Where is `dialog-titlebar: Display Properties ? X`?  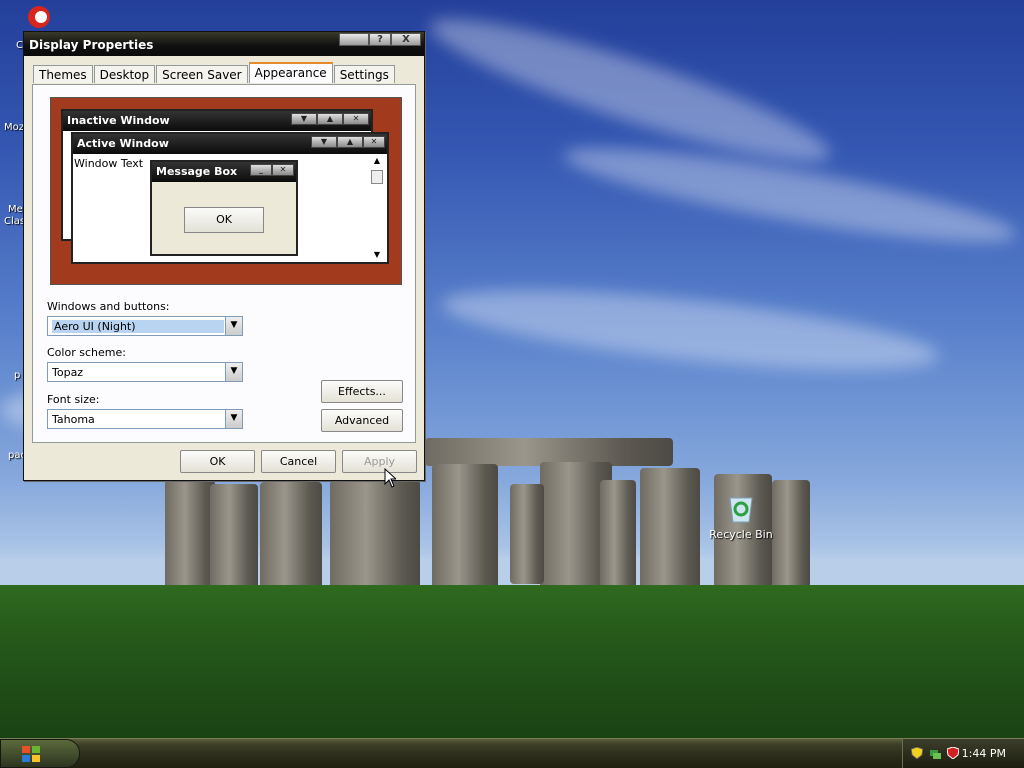
dialog-titlebar: Display Properties ? X is located at coordinates (224, 44).